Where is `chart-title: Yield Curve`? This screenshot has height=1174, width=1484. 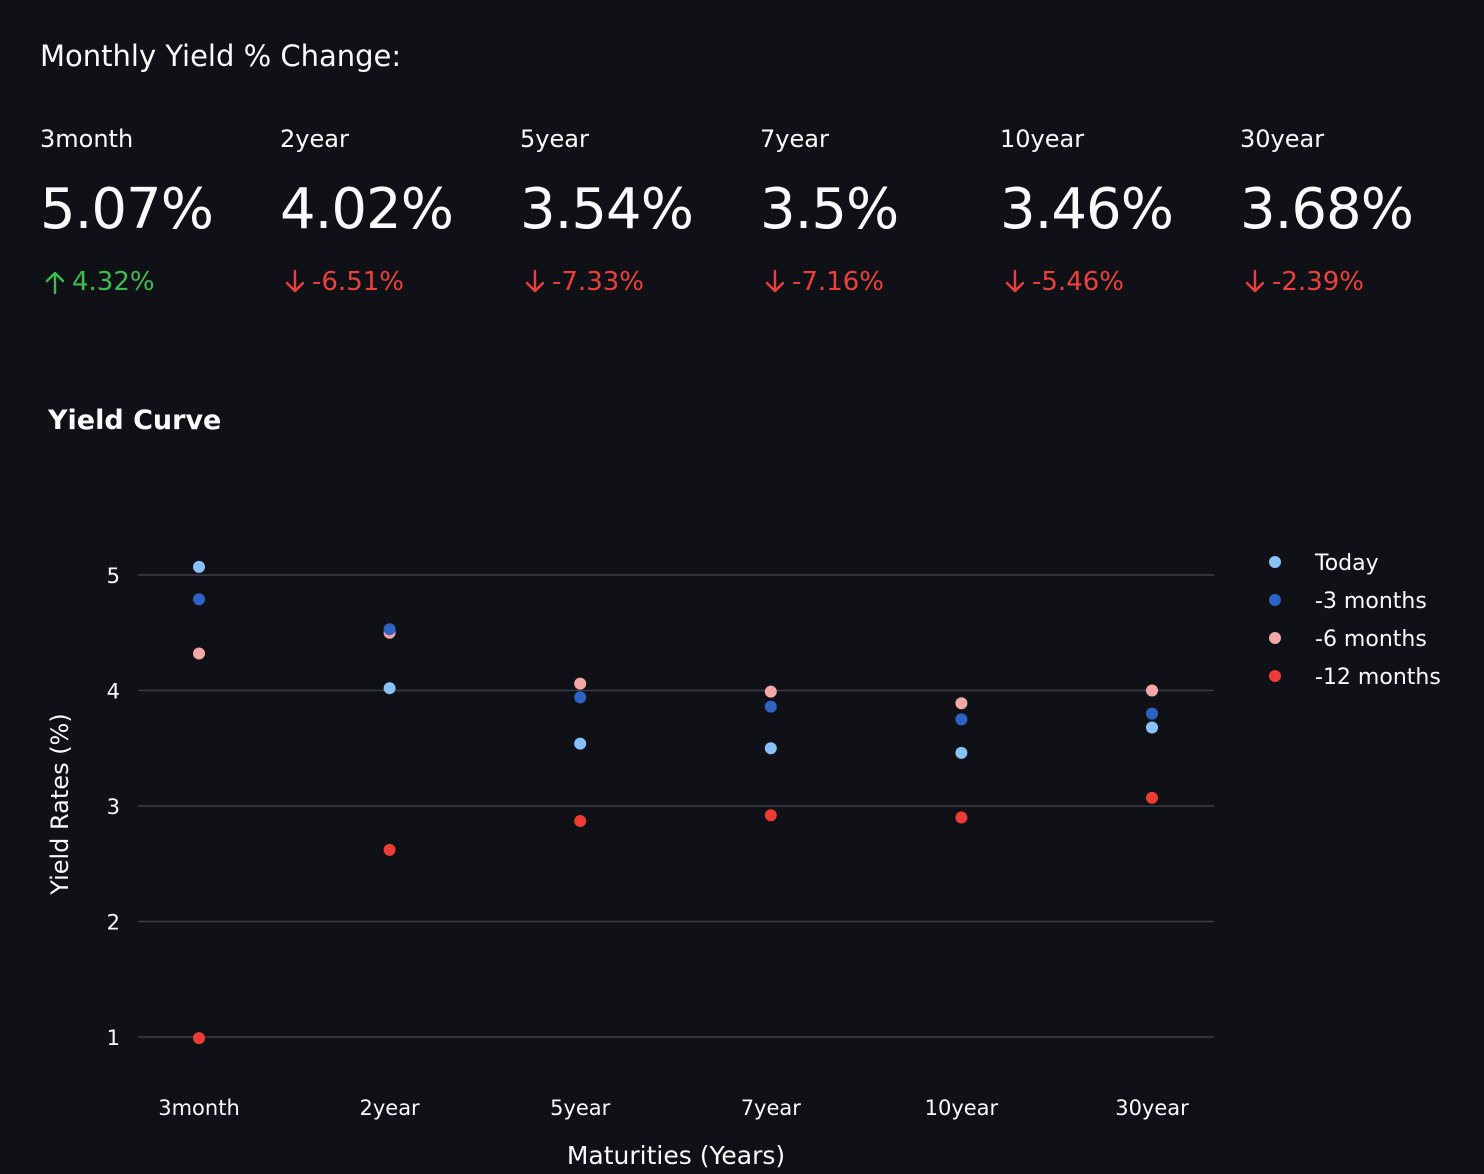 chart-title: Yield Curve is located at coordinates (135, 420).